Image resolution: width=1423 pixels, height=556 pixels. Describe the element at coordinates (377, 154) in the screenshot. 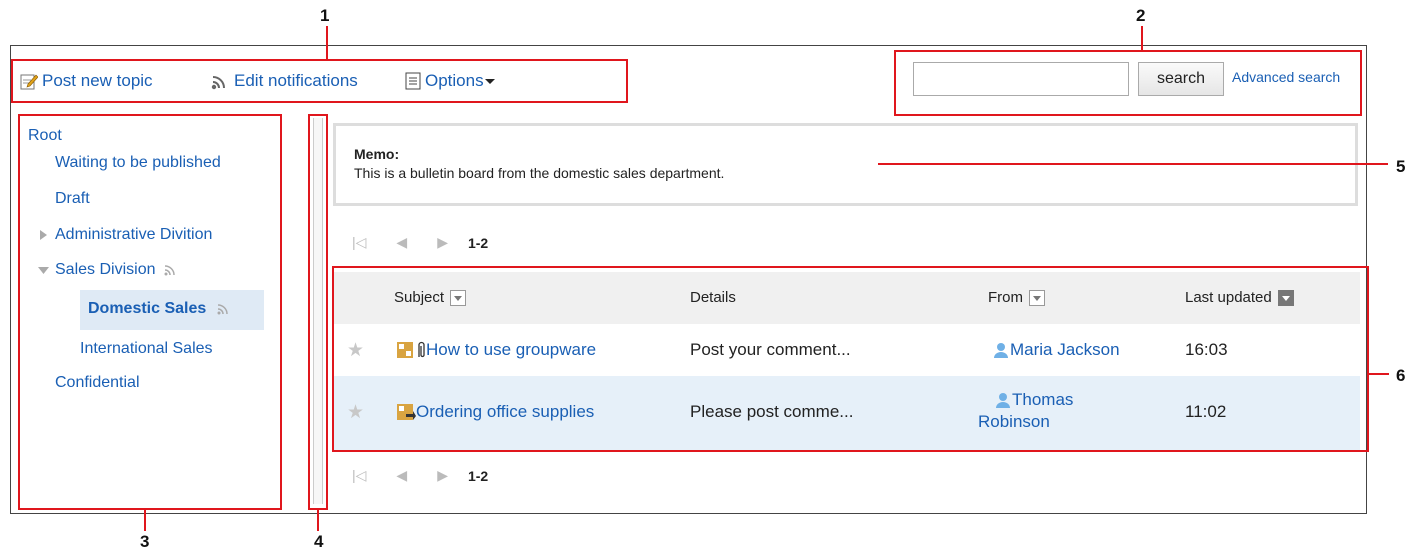

I see `memo-title: Memo:` at that location.